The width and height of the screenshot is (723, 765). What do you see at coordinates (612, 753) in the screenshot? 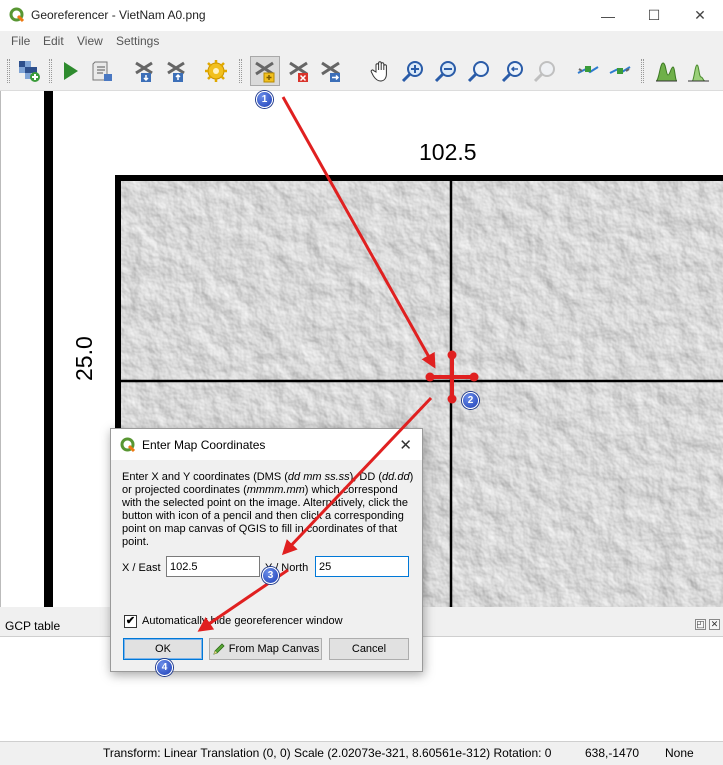
I see `coordinate-readout: 638,-1470` at bounding box center [612, 753].